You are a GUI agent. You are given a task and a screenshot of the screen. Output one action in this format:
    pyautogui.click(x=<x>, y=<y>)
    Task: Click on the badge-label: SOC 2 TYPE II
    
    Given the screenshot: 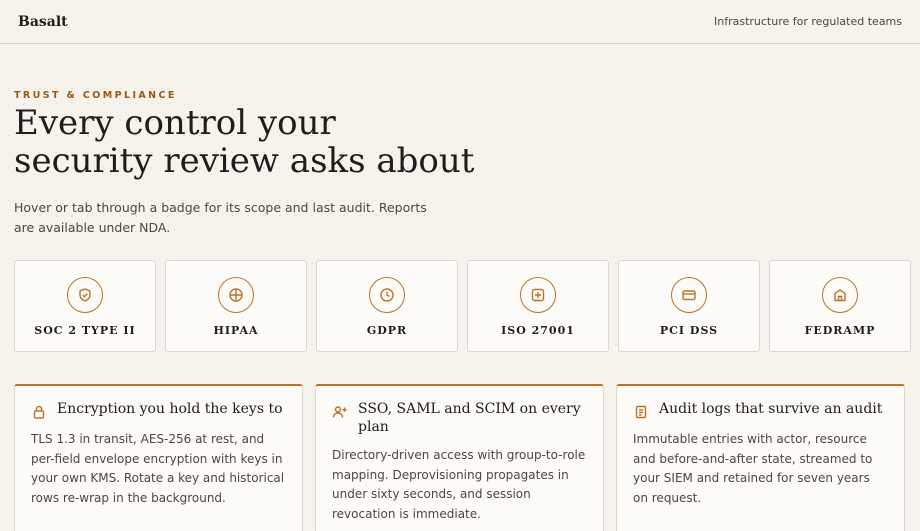 What is the action you would take?
    pyautogui.click(x=85, y=330)
    